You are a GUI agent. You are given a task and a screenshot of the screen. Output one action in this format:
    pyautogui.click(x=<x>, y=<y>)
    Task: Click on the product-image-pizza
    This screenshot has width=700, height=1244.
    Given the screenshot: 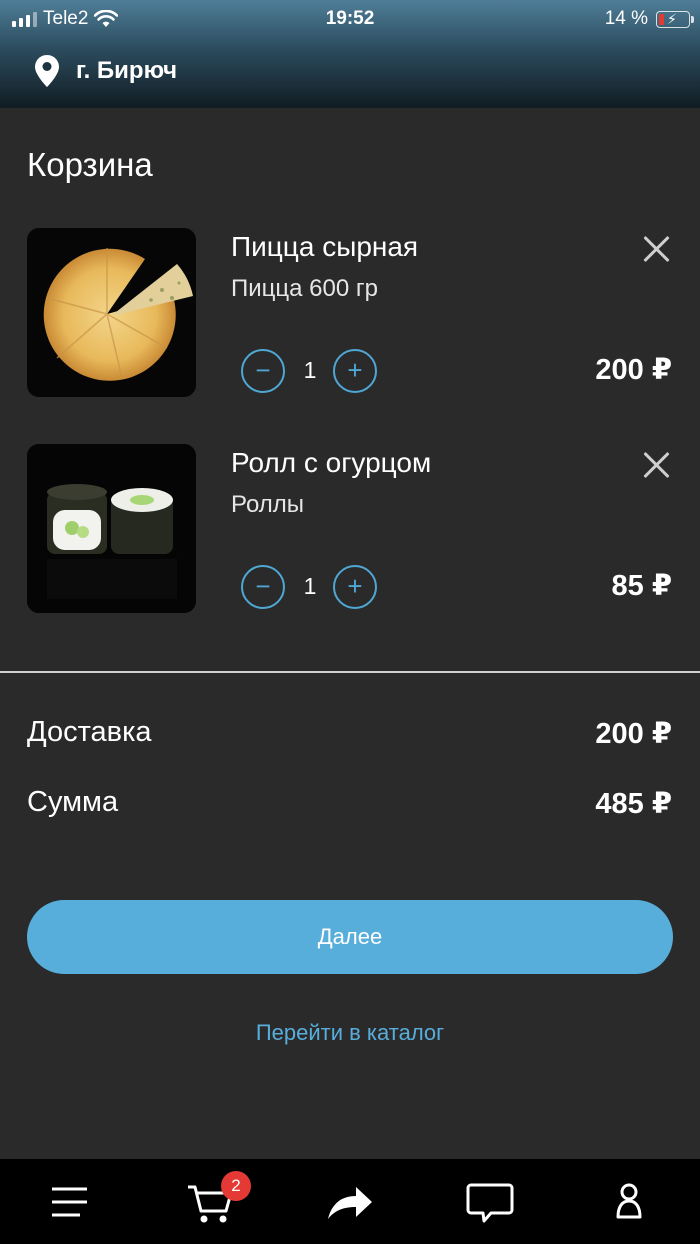 What is the action you would take?
    pyautogui.click(x=111, y=312)
    